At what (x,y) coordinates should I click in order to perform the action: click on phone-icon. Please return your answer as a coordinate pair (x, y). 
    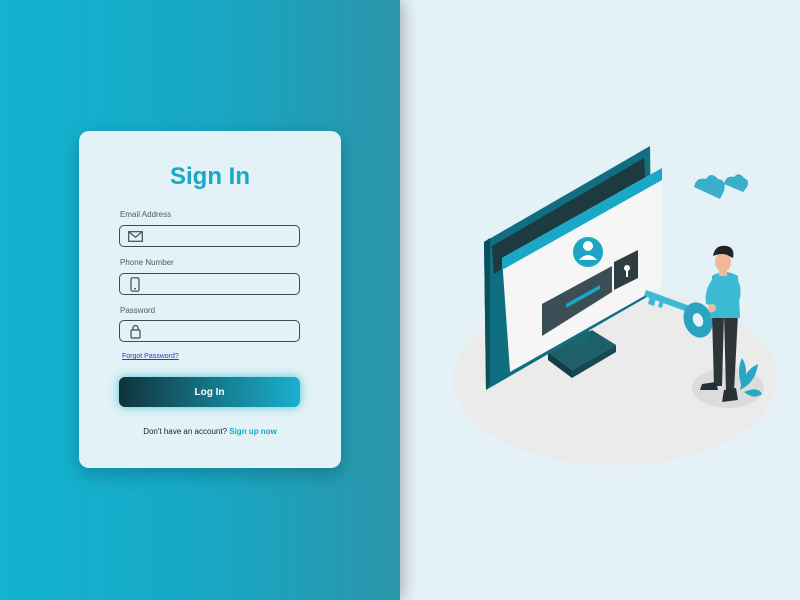
    Looking at the image, I should click on (135, 284).